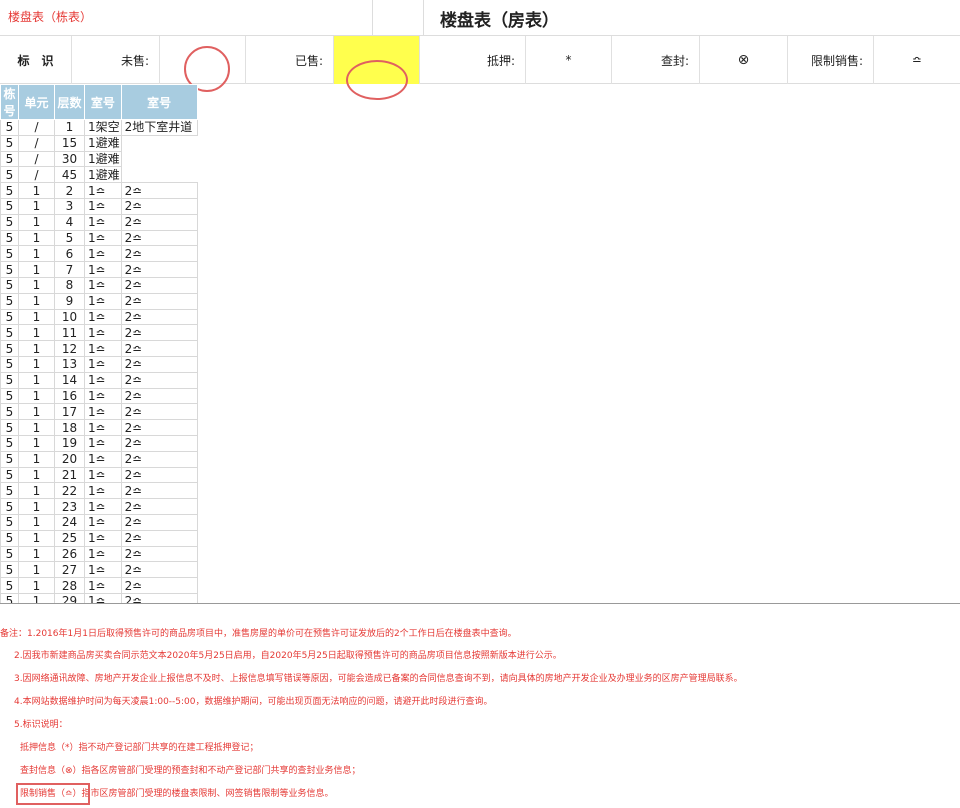 This screenshot has width=960, height=808. I want to click on mortgage-icon: *, so click(568, 60).